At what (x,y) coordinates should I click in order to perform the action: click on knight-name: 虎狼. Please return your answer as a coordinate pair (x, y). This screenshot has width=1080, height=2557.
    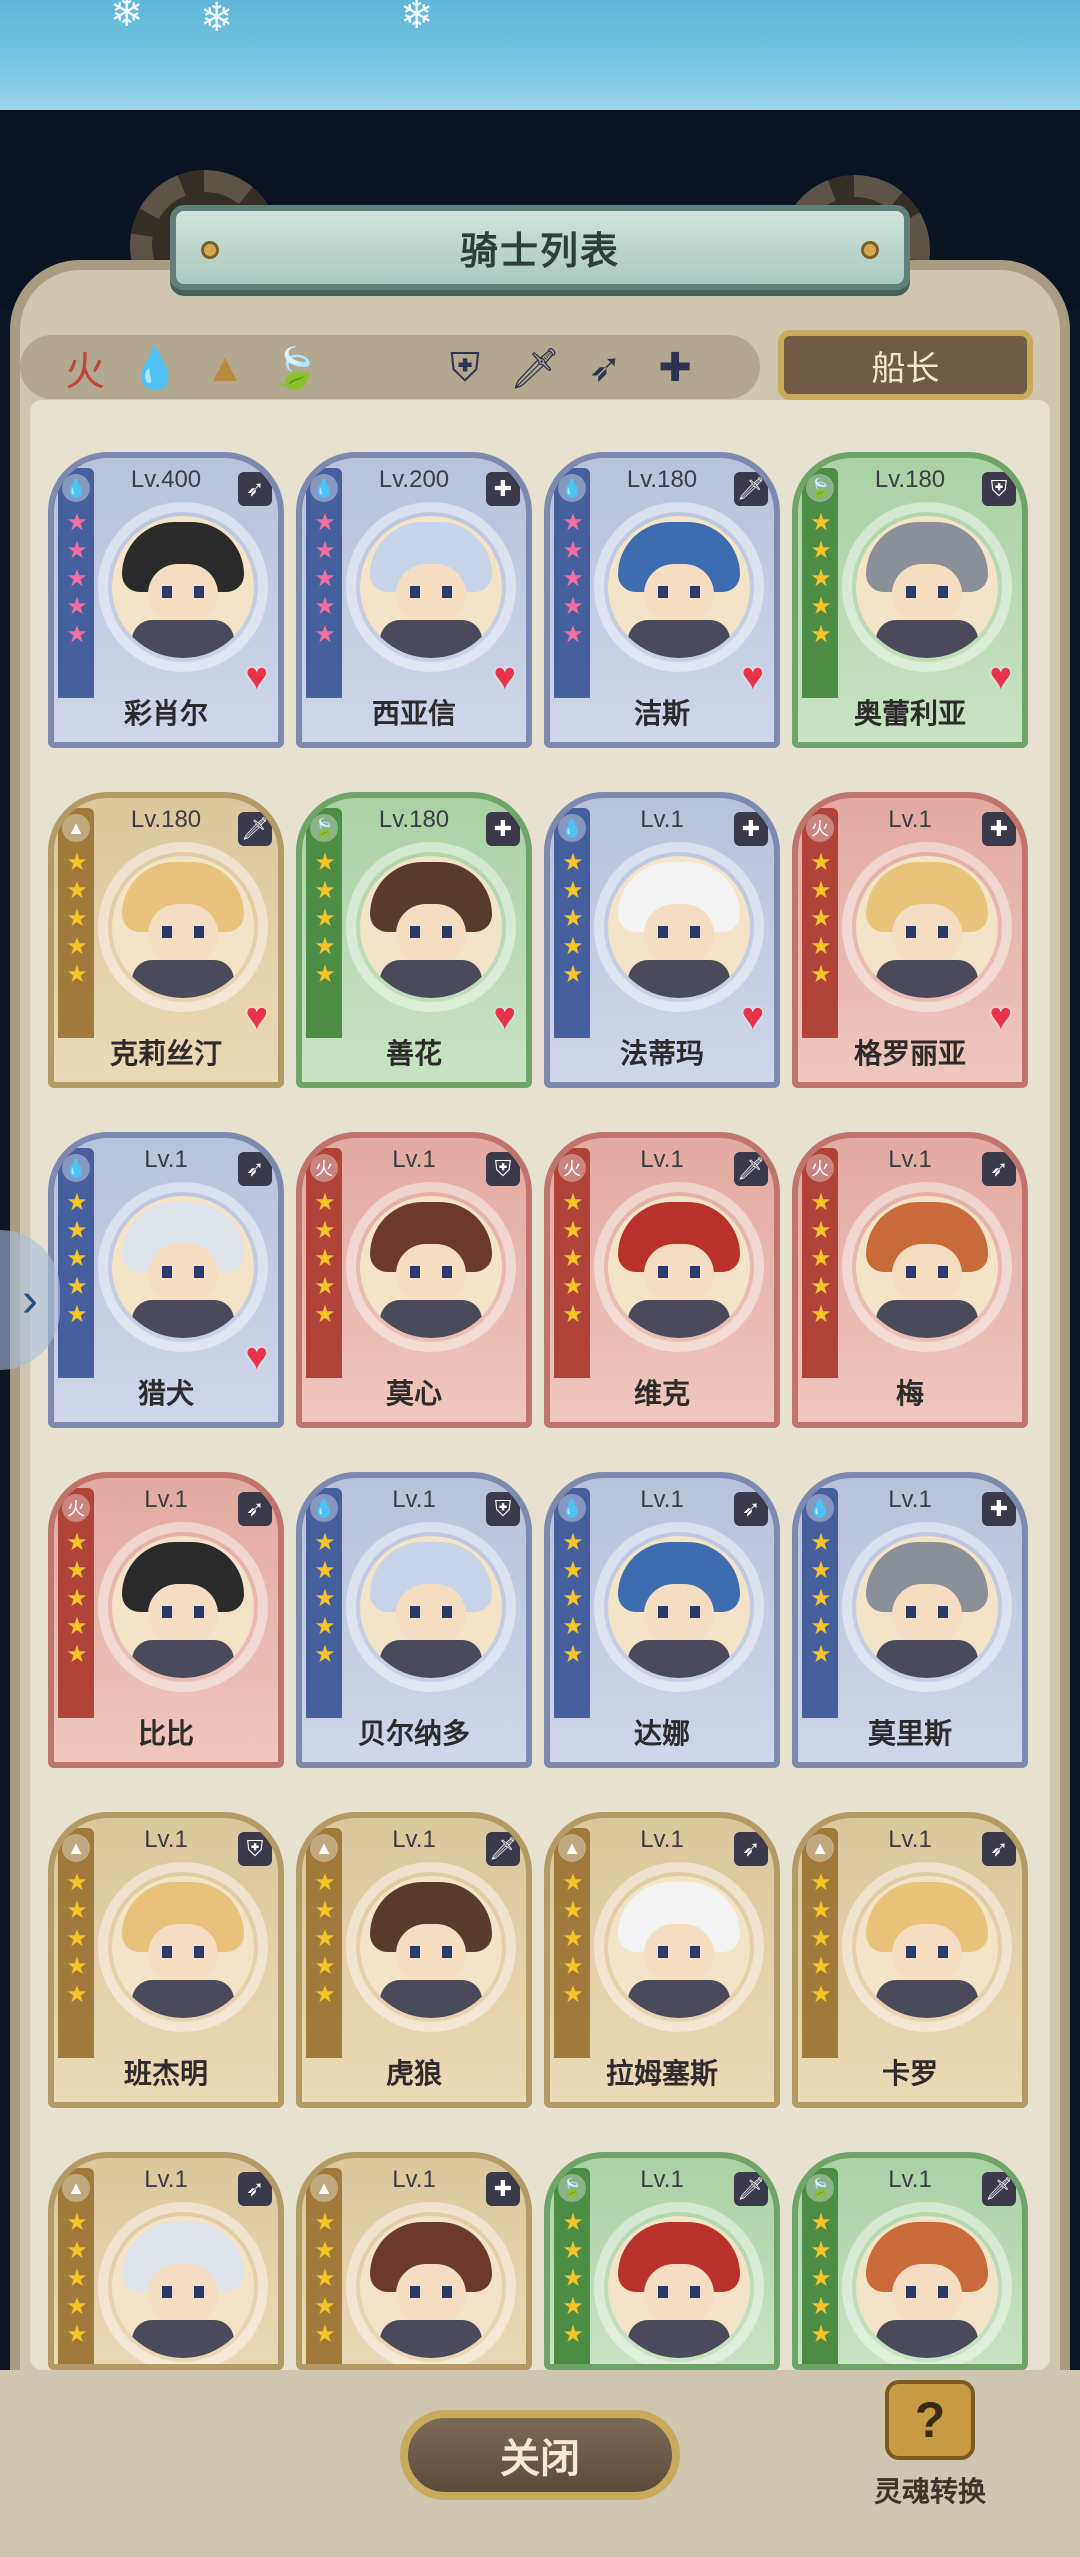
    Looking at the image, I should click on (413, 2073).